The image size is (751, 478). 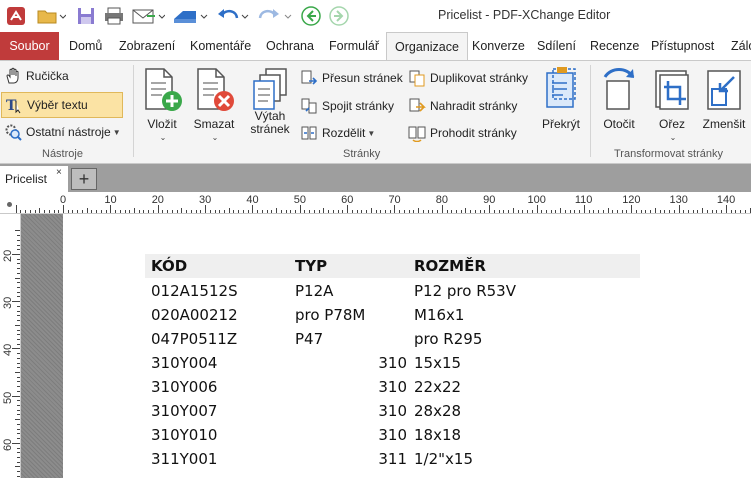 What do you see at coordinates (417, 106) in the screenshot?
I see `replace-pages-icon` at bounding box center [417, 106].